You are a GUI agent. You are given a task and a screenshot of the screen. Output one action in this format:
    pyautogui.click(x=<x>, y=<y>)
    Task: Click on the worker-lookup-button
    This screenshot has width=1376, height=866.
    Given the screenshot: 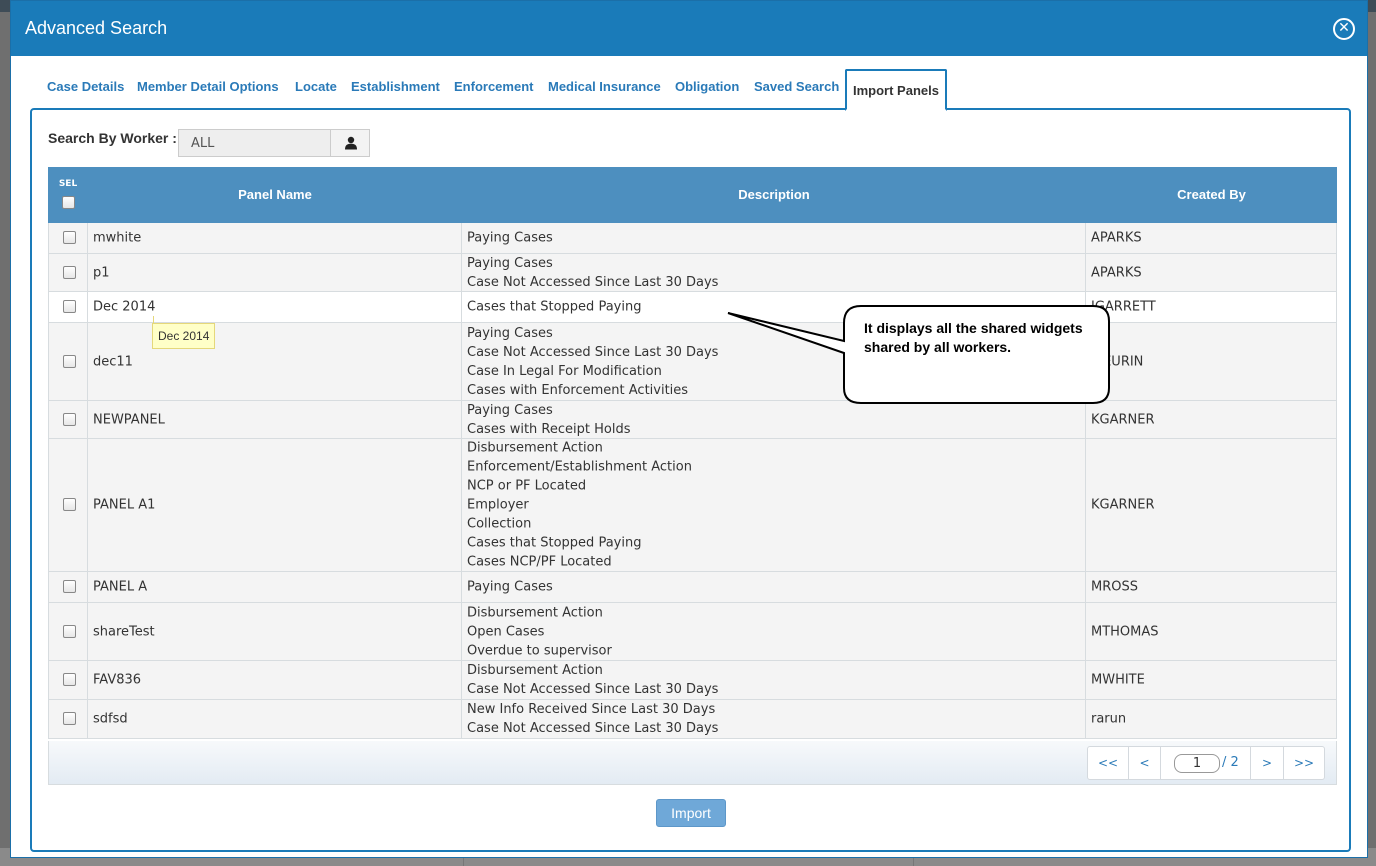 What is the action you would take?
    pyautogui.click(x=350, y=143)
    